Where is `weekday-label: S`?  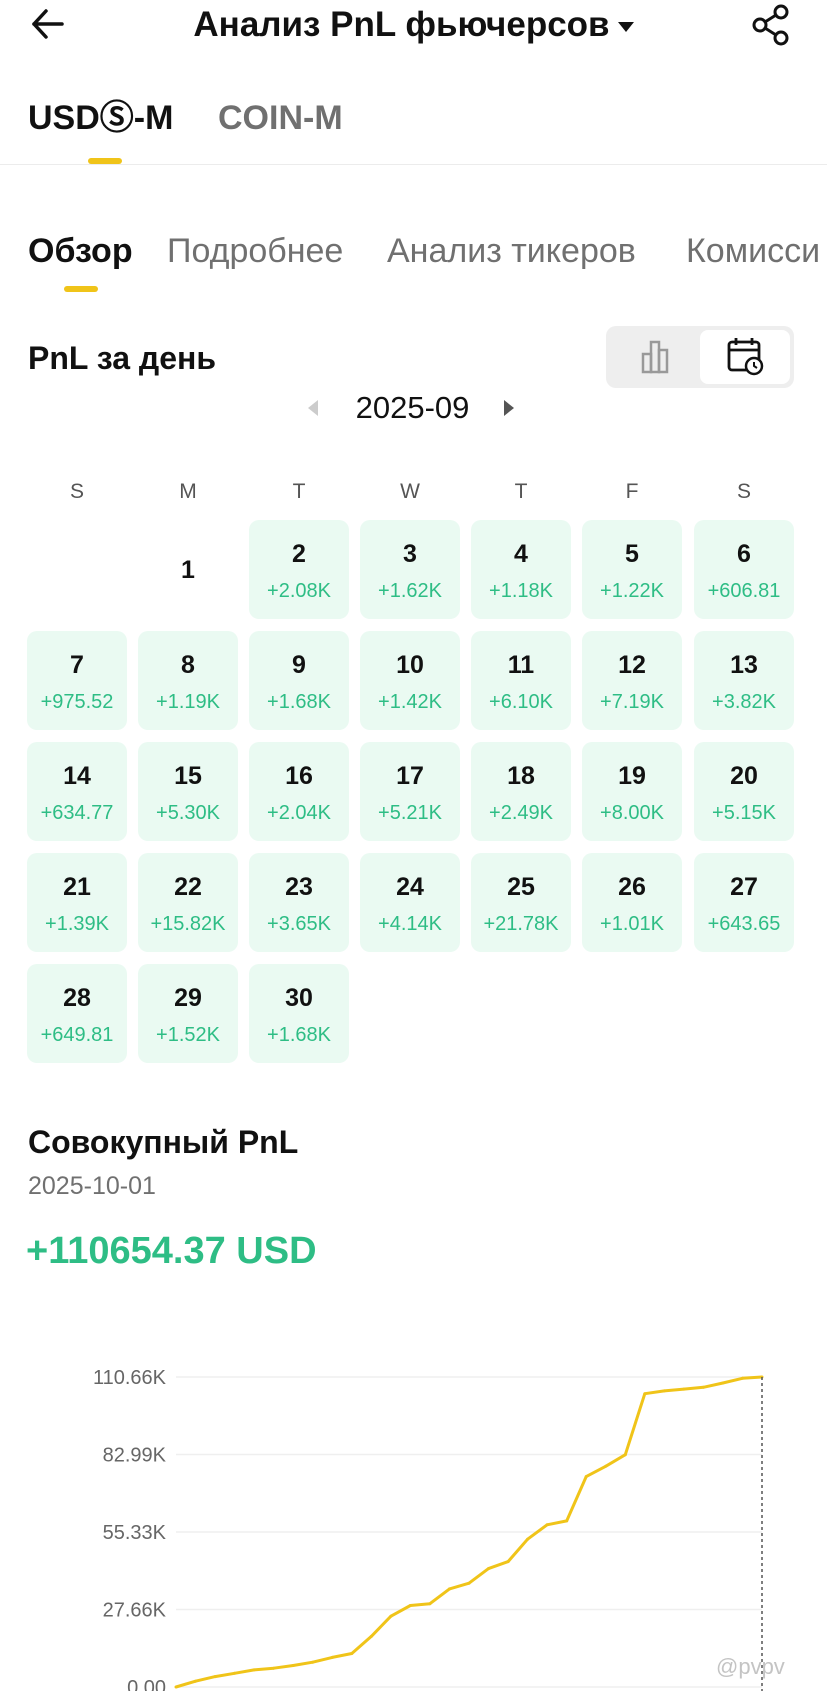 weekday-label: S is located at coordinates (743, 491).